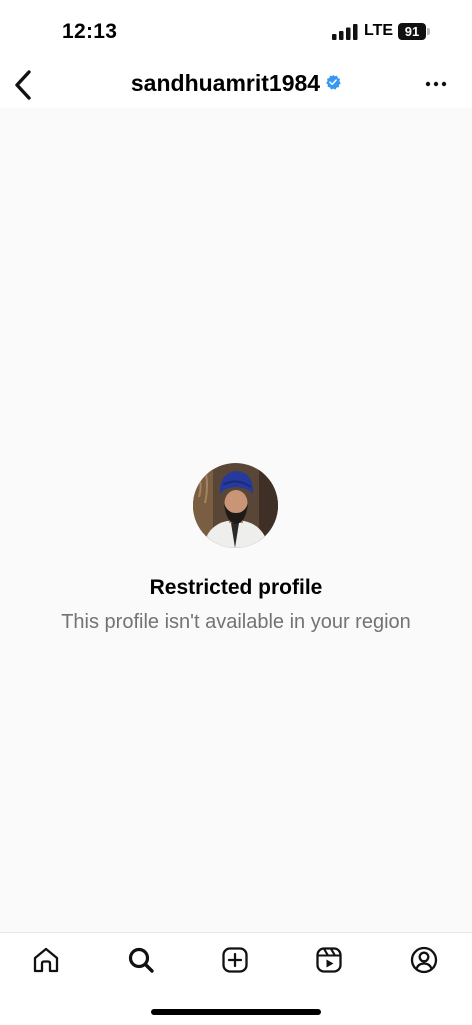  I want to click on reels-icon, so click(329, 960).